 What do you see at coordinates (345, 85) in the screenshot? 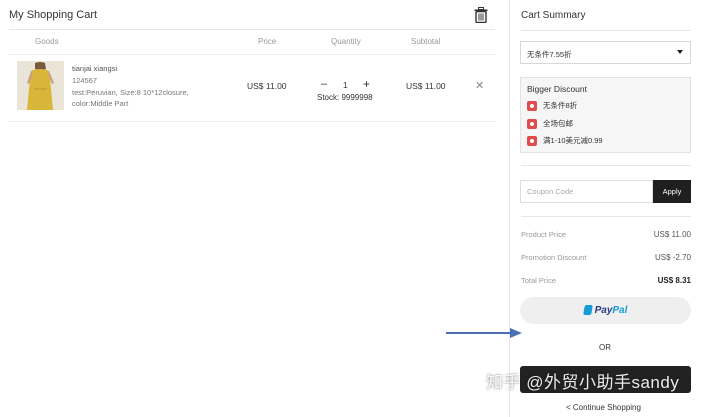
I see `quantity-value: 1` at bounding box center [345, 85].